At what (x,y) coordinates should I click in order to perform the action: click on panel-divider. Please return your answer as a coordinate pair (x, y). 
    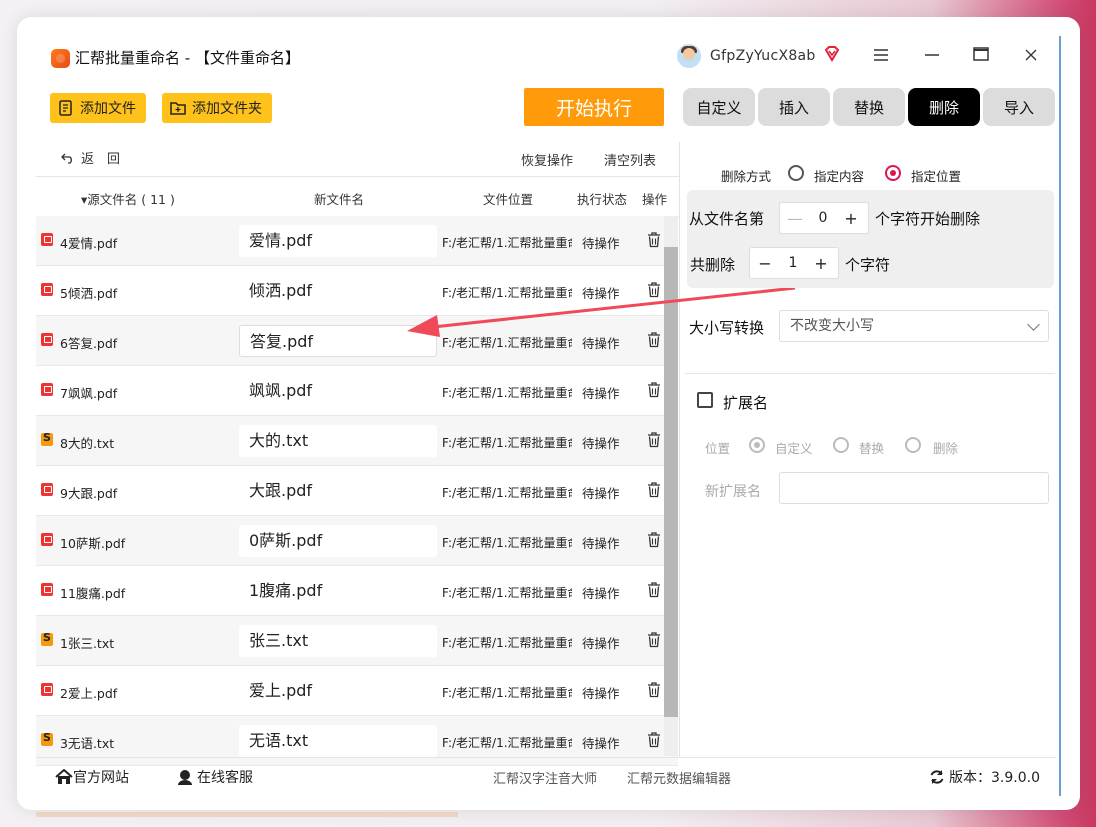
    Looking at the image, I should click on (679, 449).